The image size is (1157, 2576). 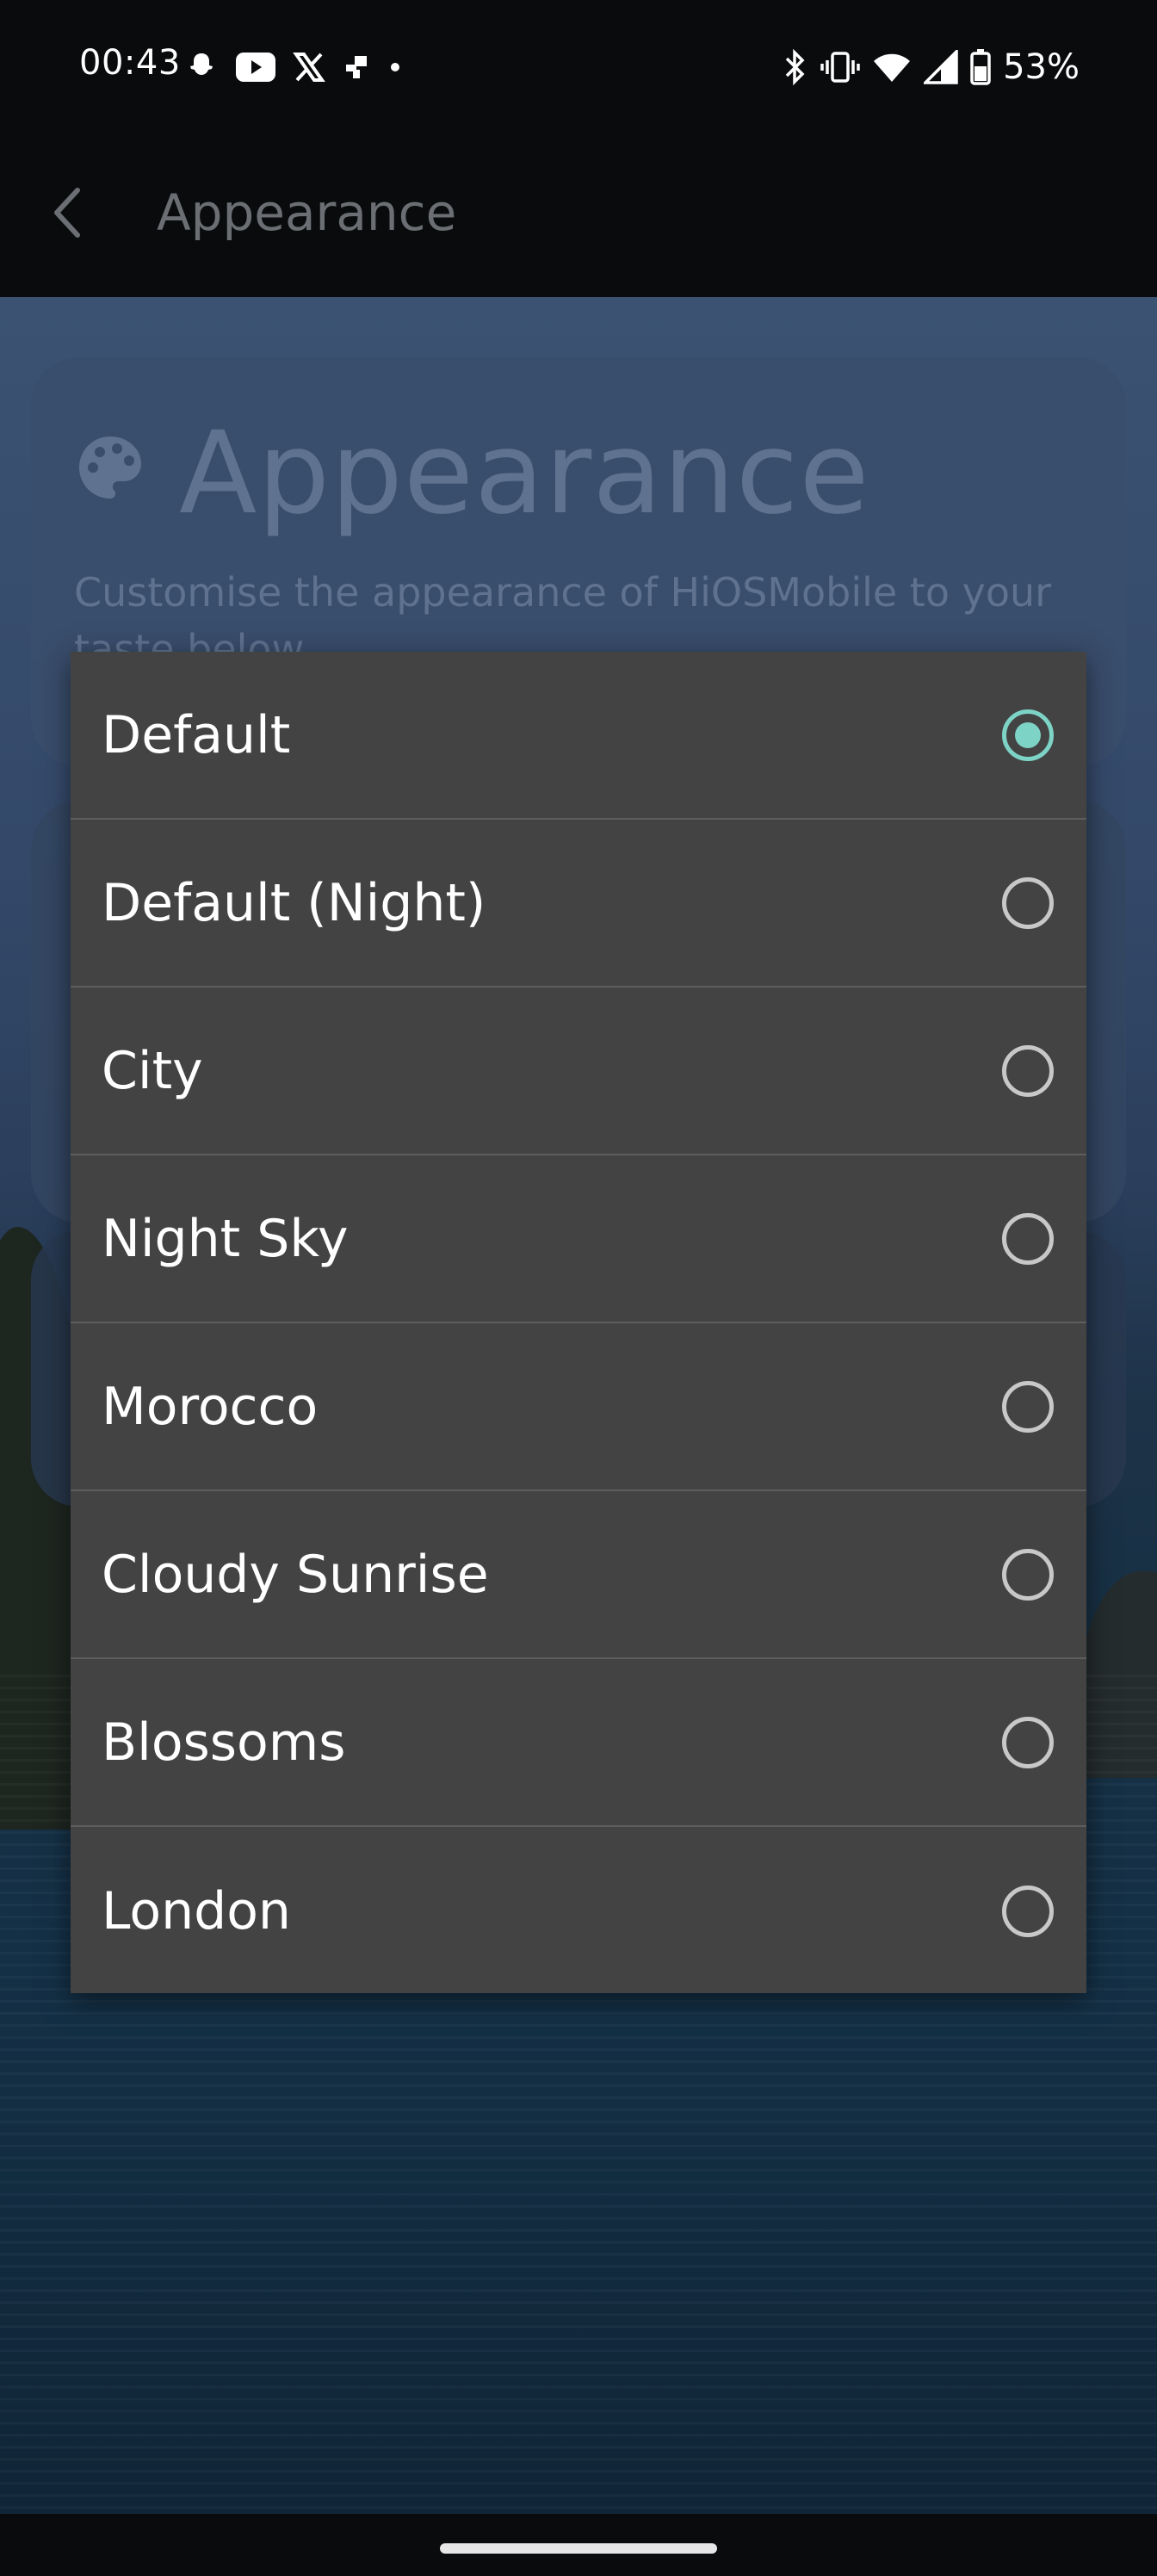 I want to click on app-icon, so click(x=356, y=67).